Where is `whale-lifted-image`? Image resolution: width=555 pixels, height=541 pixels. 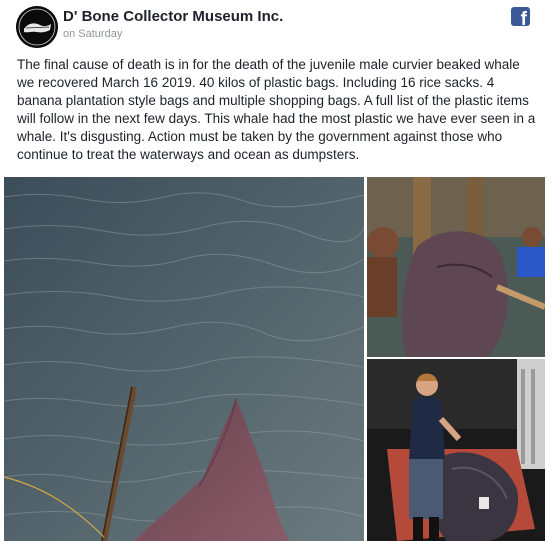 whale-lifted-image is located at coordinates (456, 267).